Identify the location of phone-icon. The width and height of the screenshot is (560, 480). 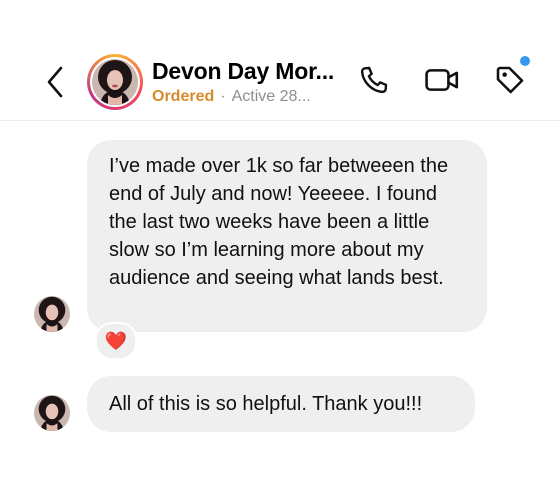
(374, 80).